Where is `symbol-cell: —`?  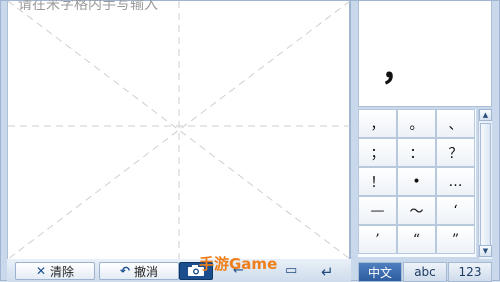
symbol-cell: — is located at coordinates (377, 210).